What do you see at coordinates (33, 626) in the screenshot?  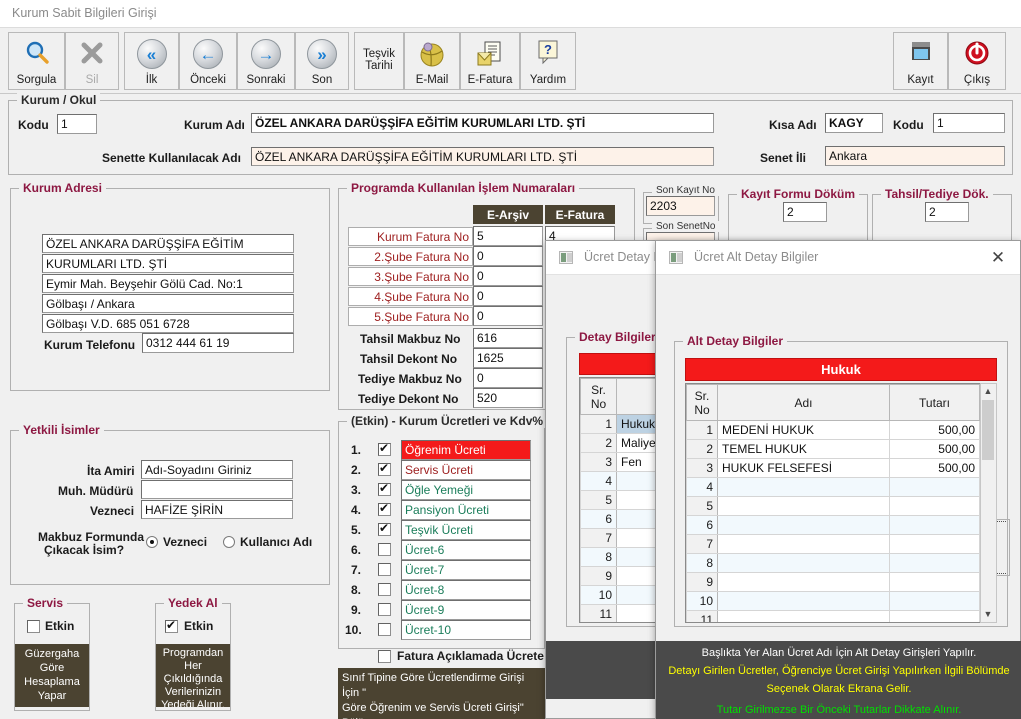 I see `servis-etkin-checkbox` at bounding box center [33, 626].